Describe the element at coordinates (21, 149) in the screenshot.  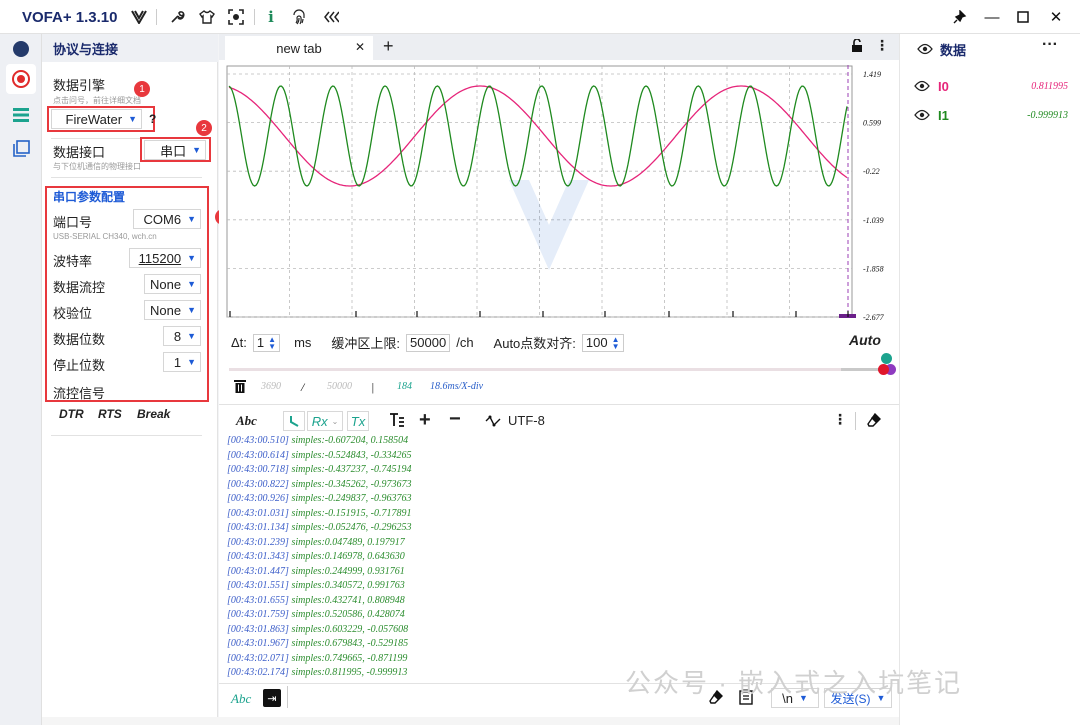
I see `windows-icon` at that location.